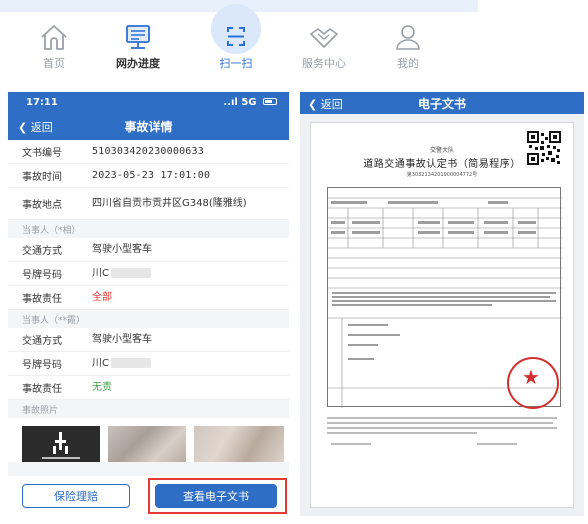 This screenshot has width=588, height=524. Describe the element at coordinates (544, 148) in the screenshot. I see `qr-code-icon` at that location.